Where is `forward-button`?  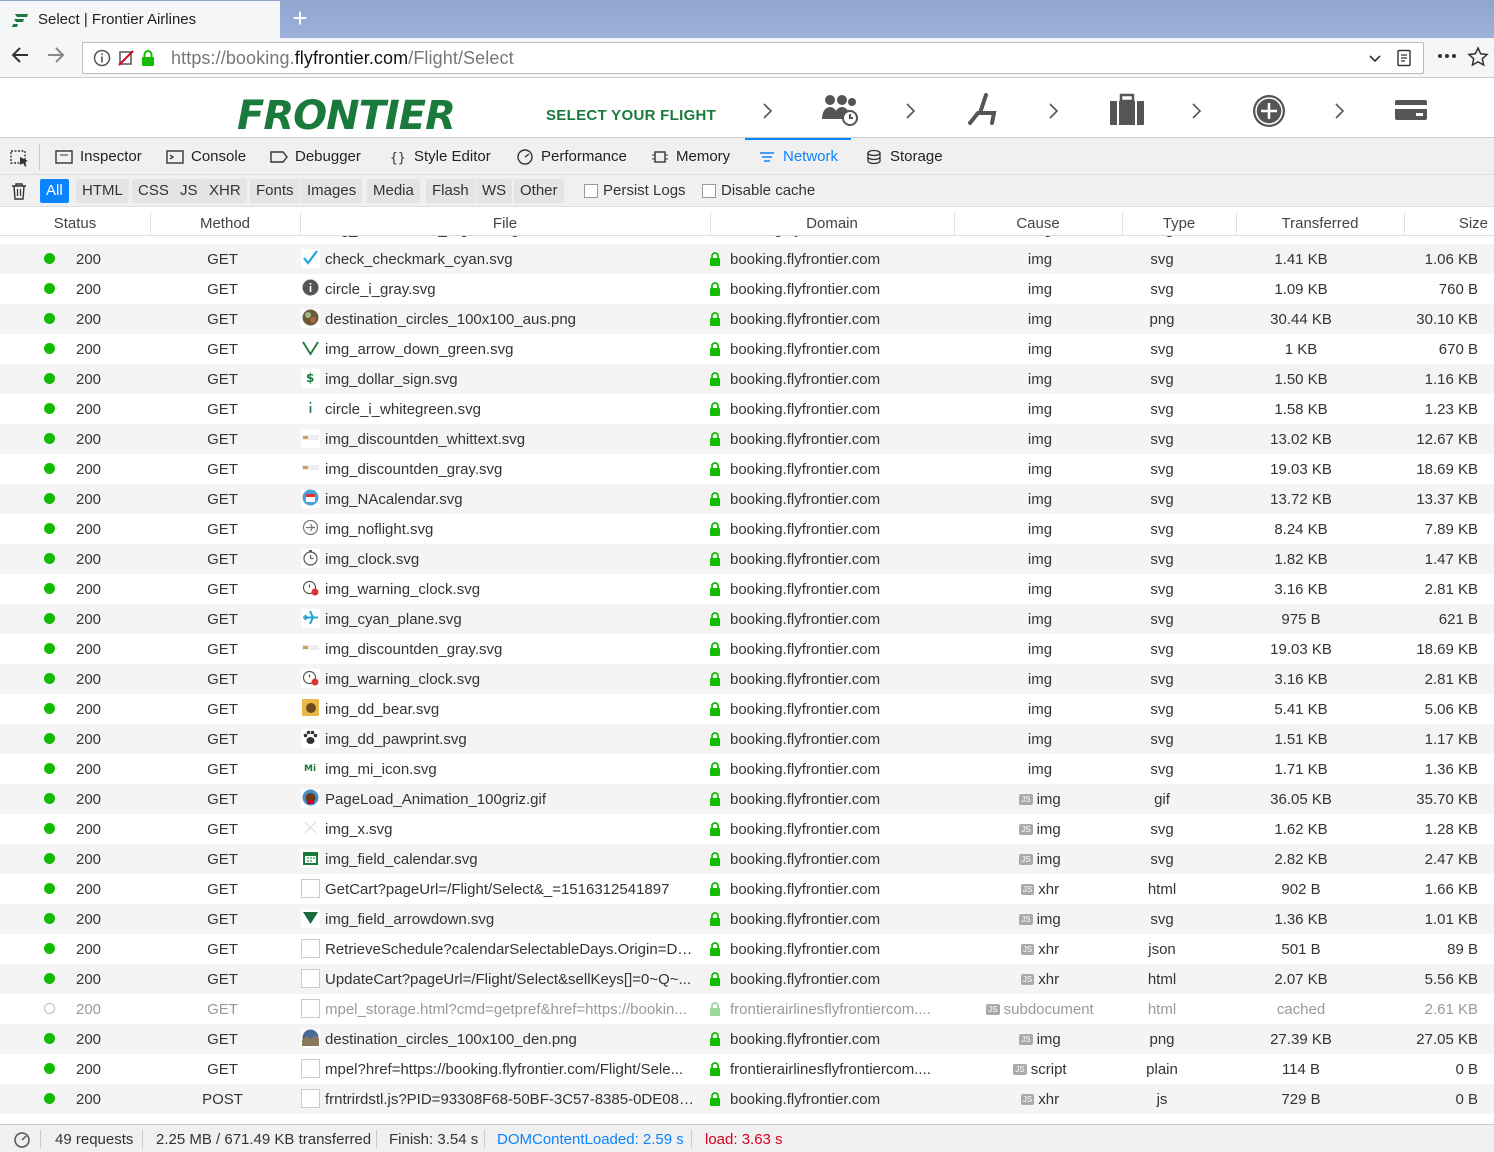 forward-button is located at coordinates (56, 58).